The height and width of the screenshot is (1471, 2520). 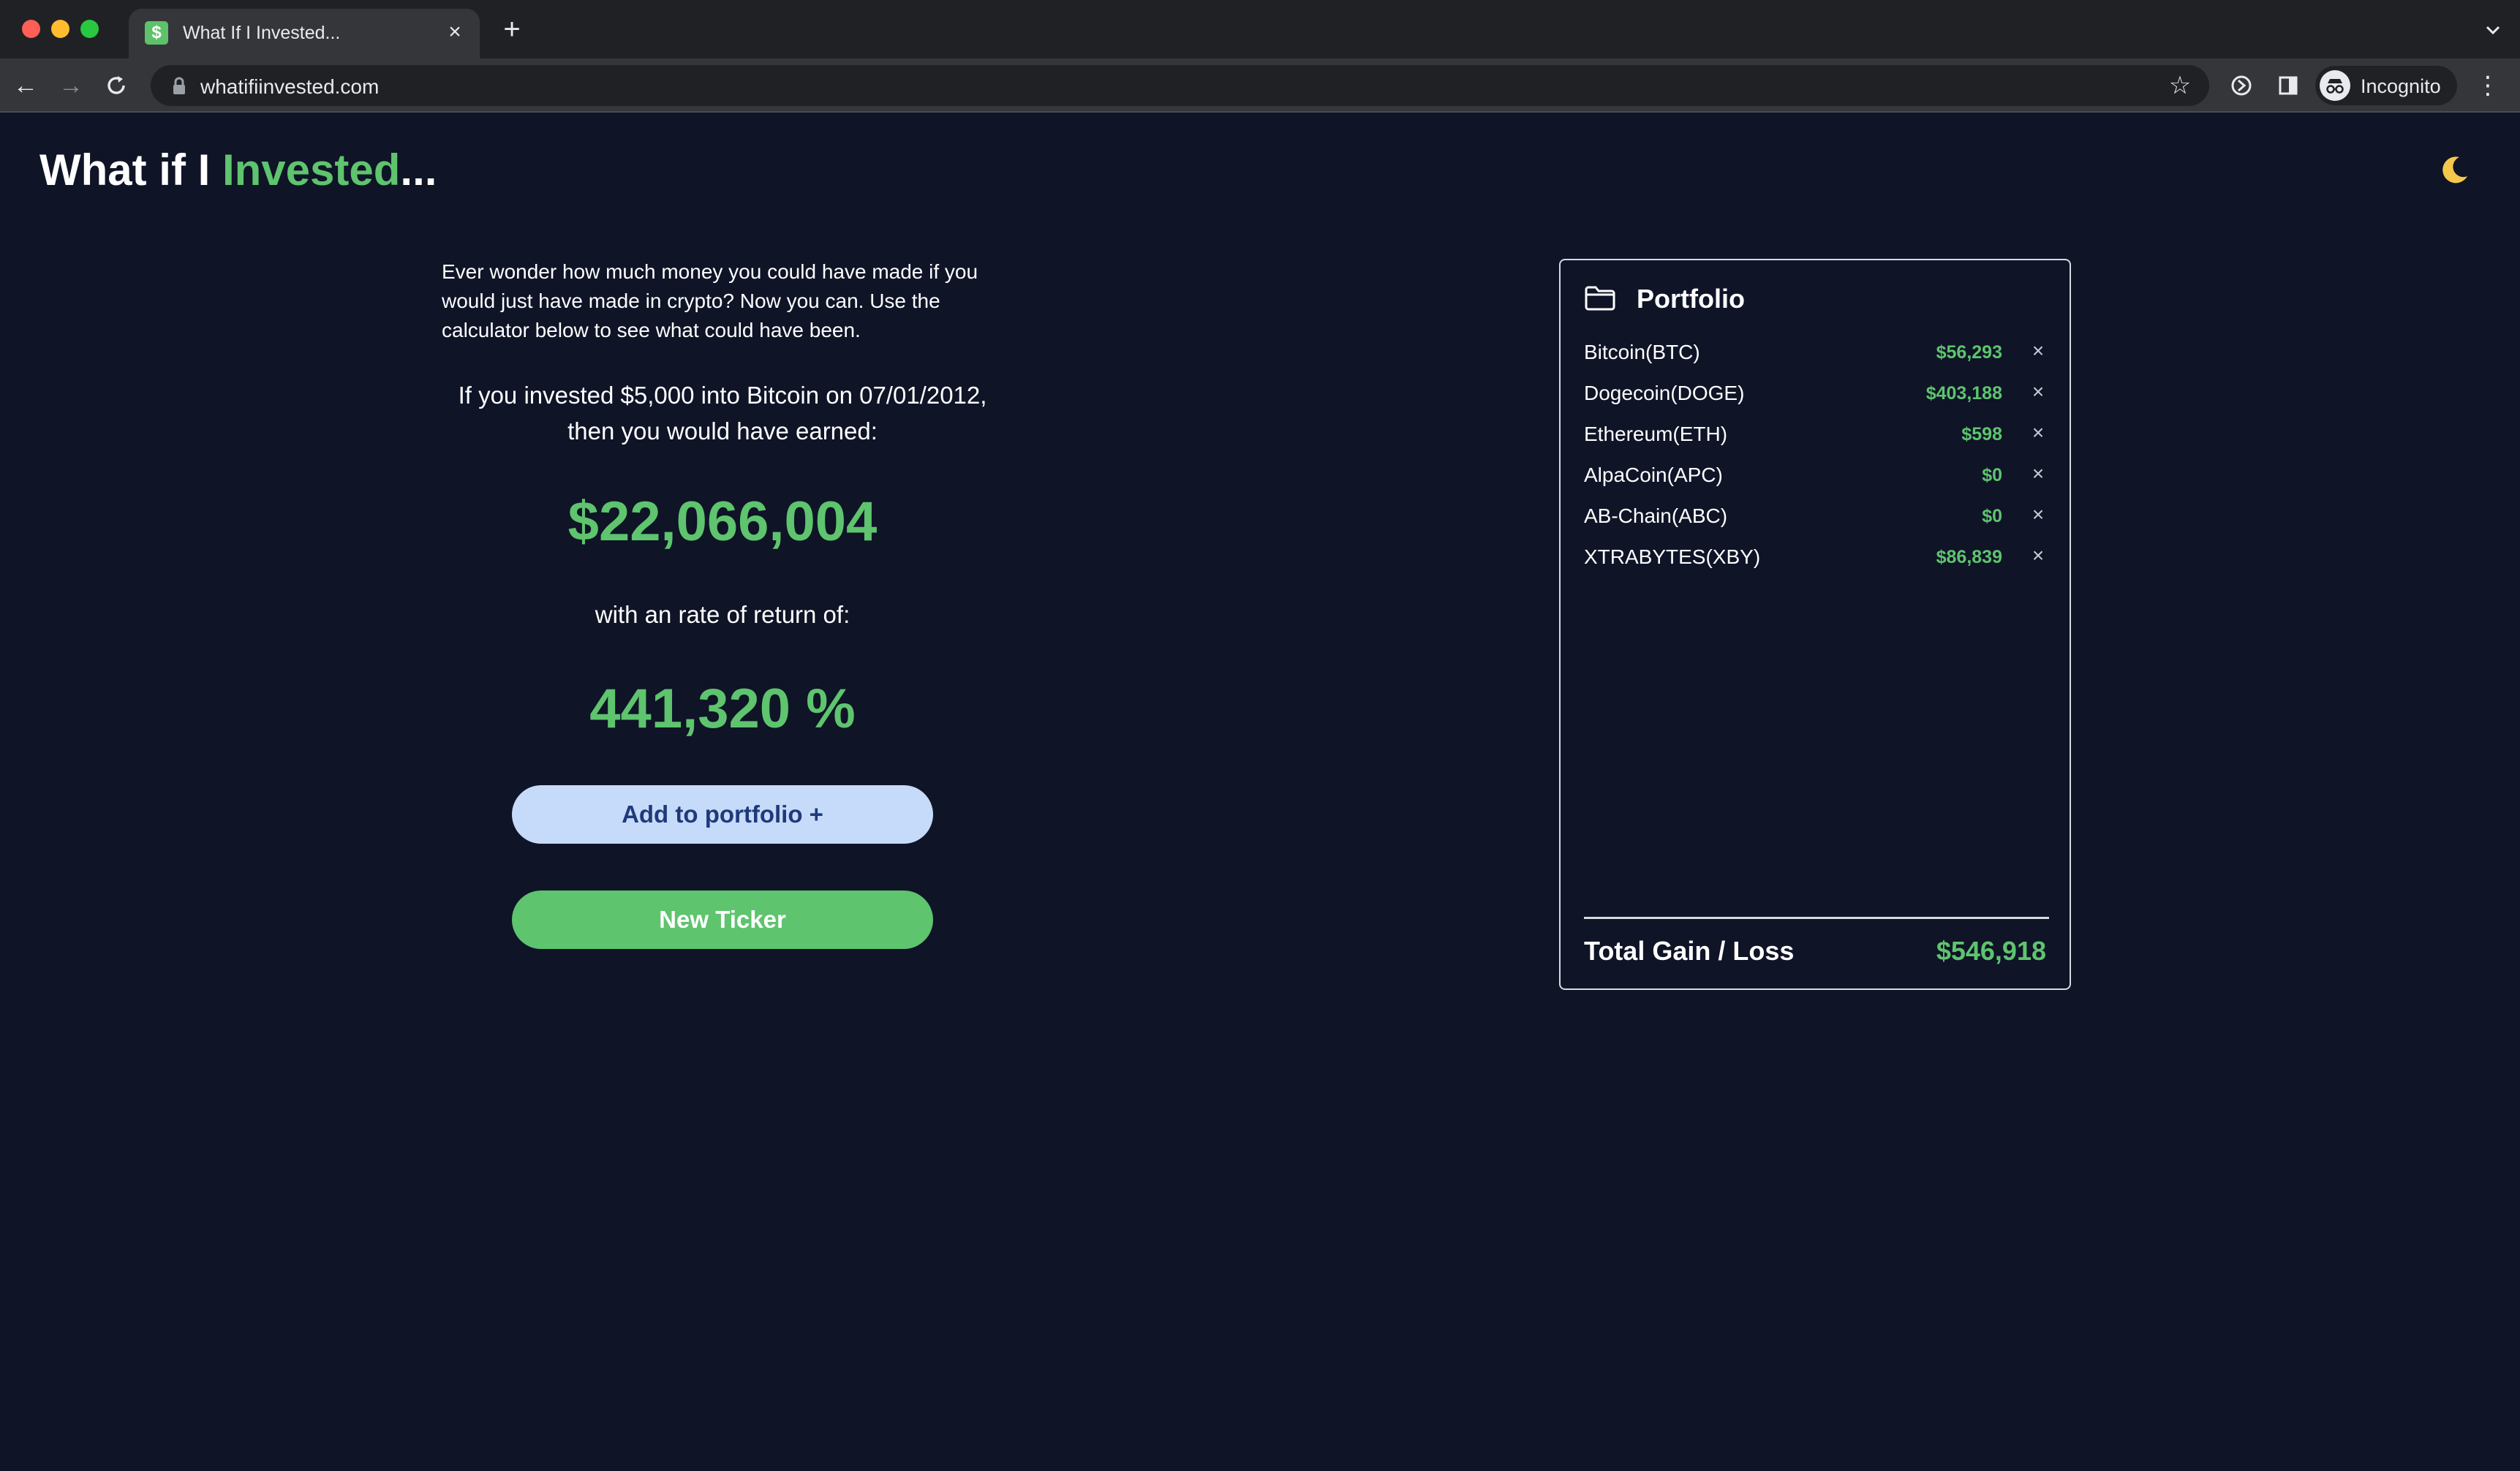 What do you see at coordinates (25, 85) in the screenshot?
I see `back-arrow-icon: ←` at bounding box center [25, 85].